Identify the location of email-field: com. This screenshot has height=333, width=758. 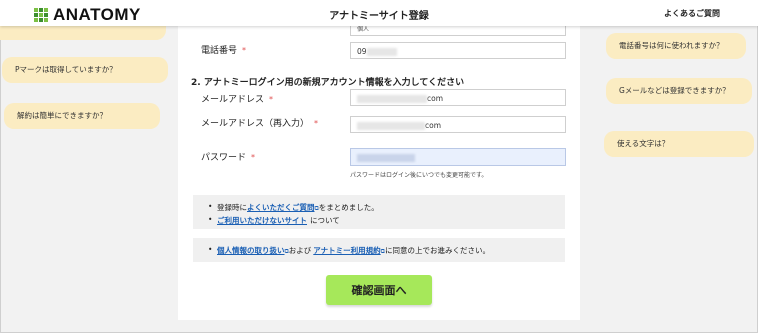
(458, 97).